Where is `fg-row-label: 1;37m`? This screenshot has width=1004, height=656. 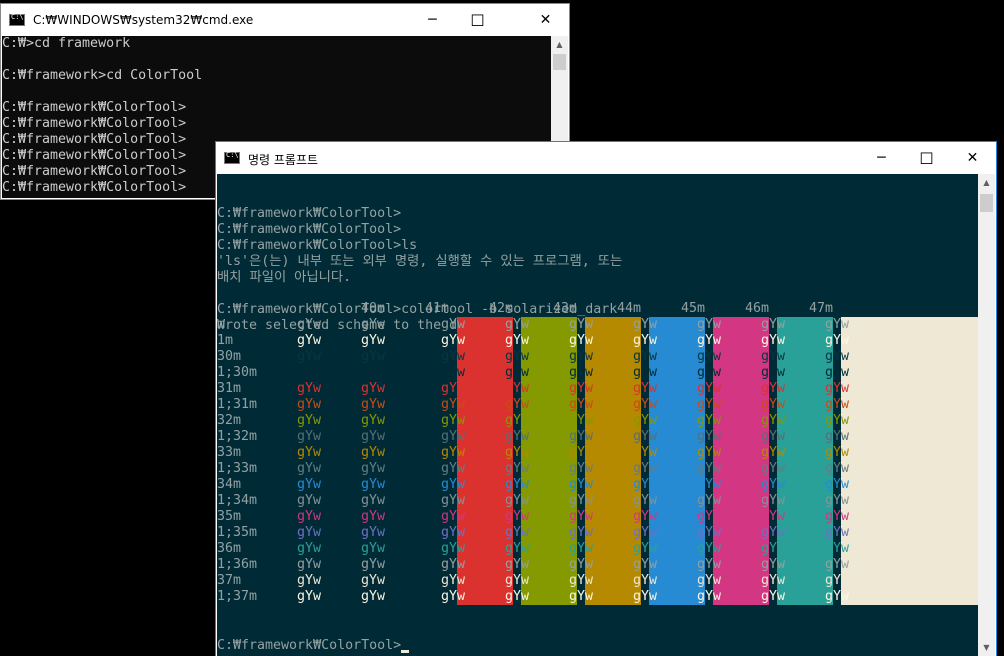 fg-row-label: 1;37m is located at coordinates (237, 596).